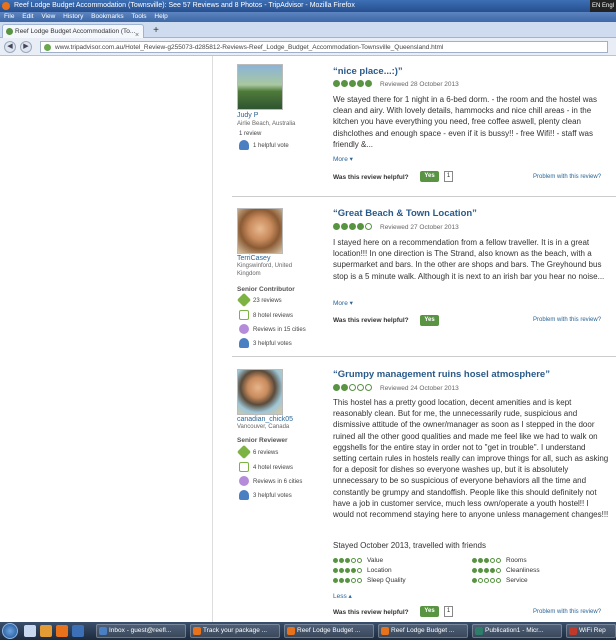 The image size is (616, 640). Describe the element at coordinates (27, 16) in the screenshot. I see `menu-edit: Edit` at that location.